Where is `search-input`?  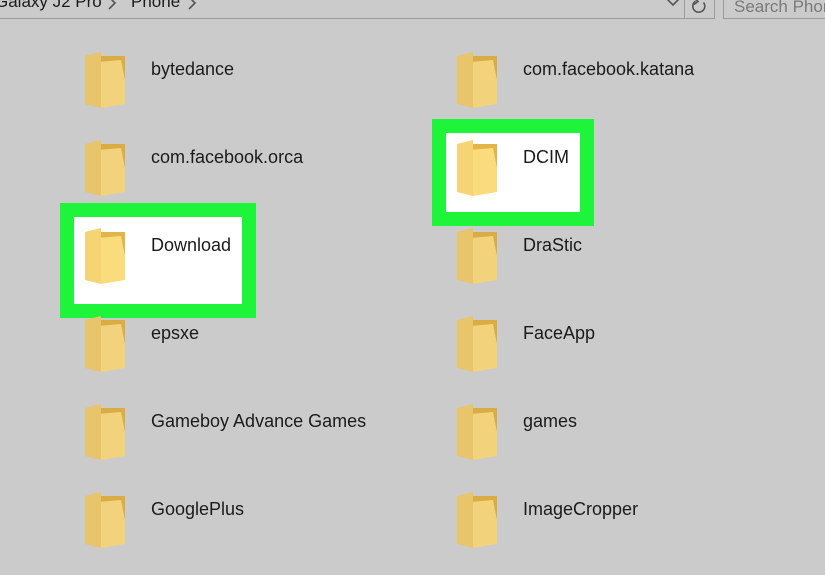 search-input is located at coordinates (779, 8).